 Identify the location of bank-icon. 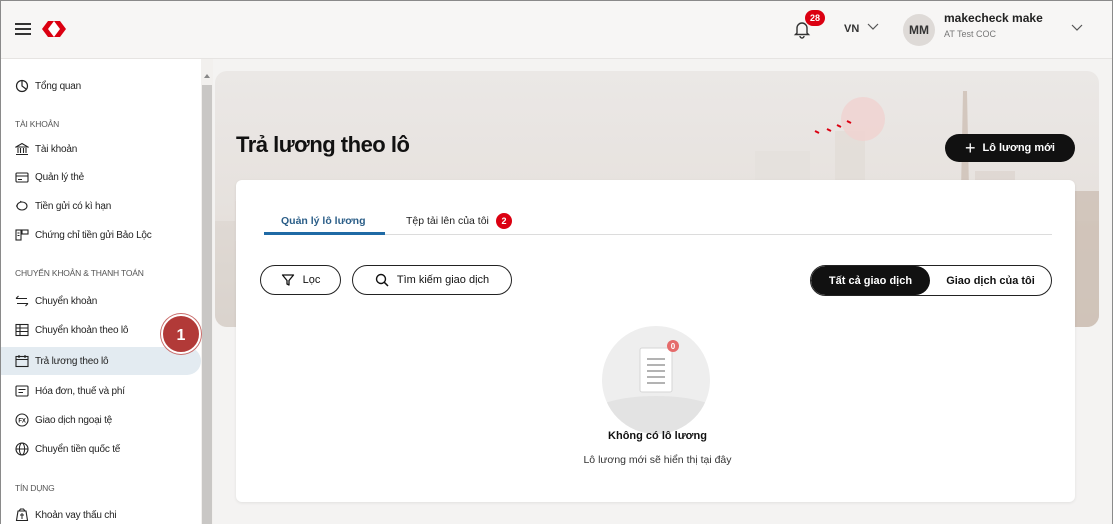
(22, 149).